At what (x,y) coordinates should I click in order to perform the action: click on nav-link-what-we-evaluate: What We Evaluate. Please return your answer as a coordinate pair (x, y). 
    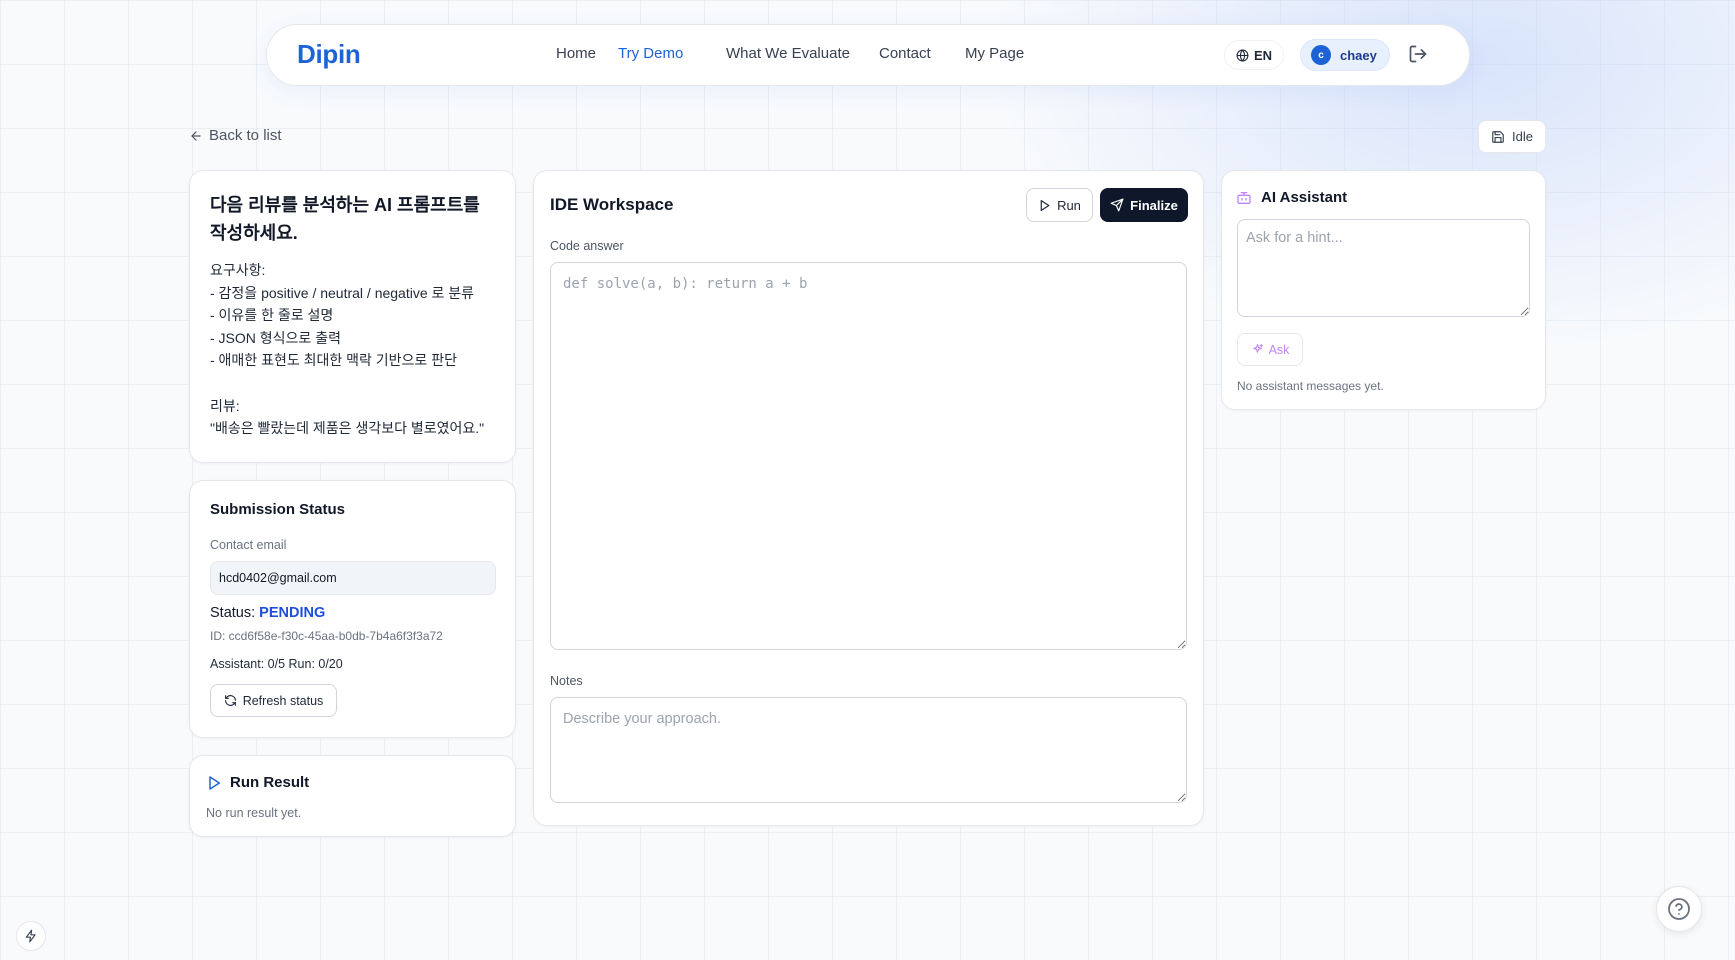
    Looking at the image, I should click on (788, 53).